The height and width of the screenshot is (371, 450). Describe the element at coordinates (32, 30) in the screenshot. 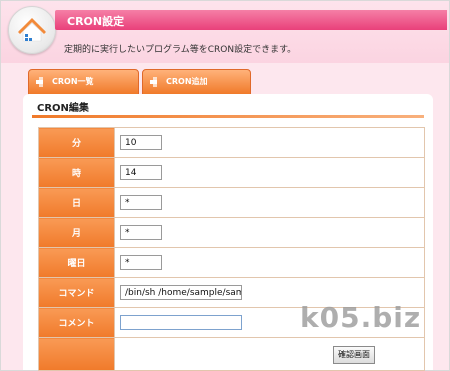

I see `house-logo-icon` at that location.